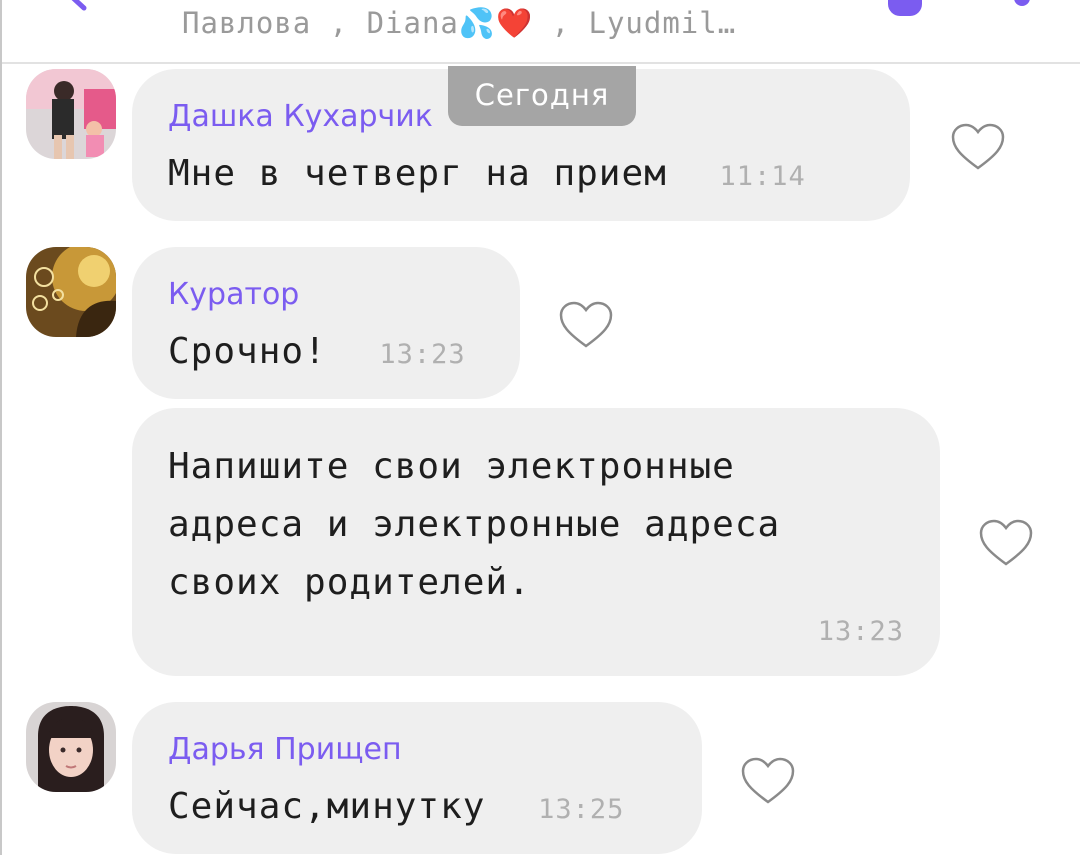 The width and height of the screenshot is (1080, 855). What do you see at coordinates (285, 749) in the screenshot?
I see `sender-name: Дарья Прищеп` at bounding box center [285, 749].